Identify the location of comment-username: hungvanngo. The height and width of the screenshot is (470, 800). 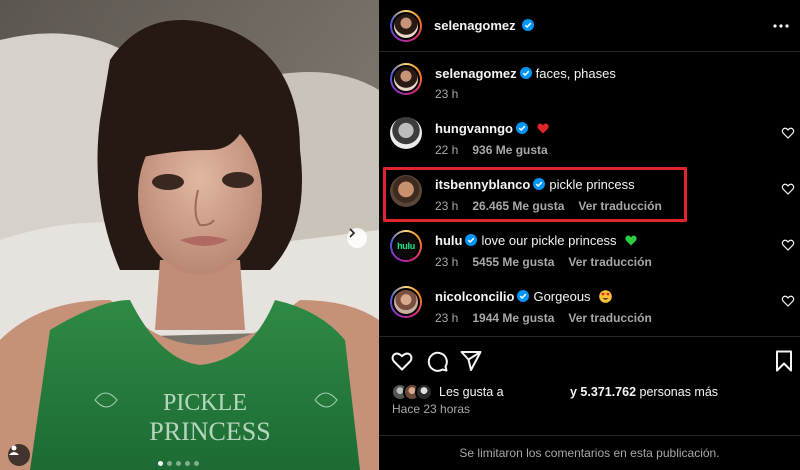
(474, 128).